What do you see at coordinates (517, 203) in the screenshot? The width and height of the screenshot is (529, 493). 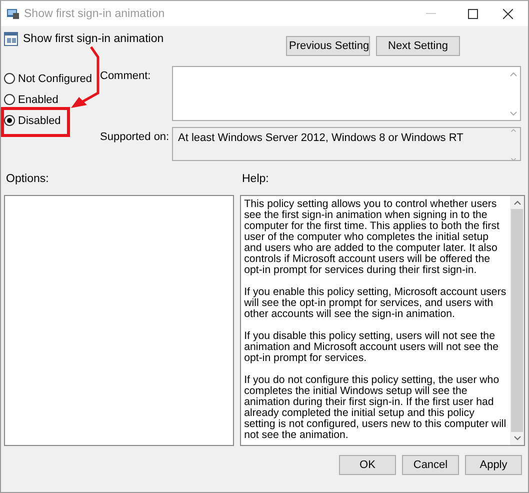 I see `scroll-up-icon` at bounding box center [517, 203].